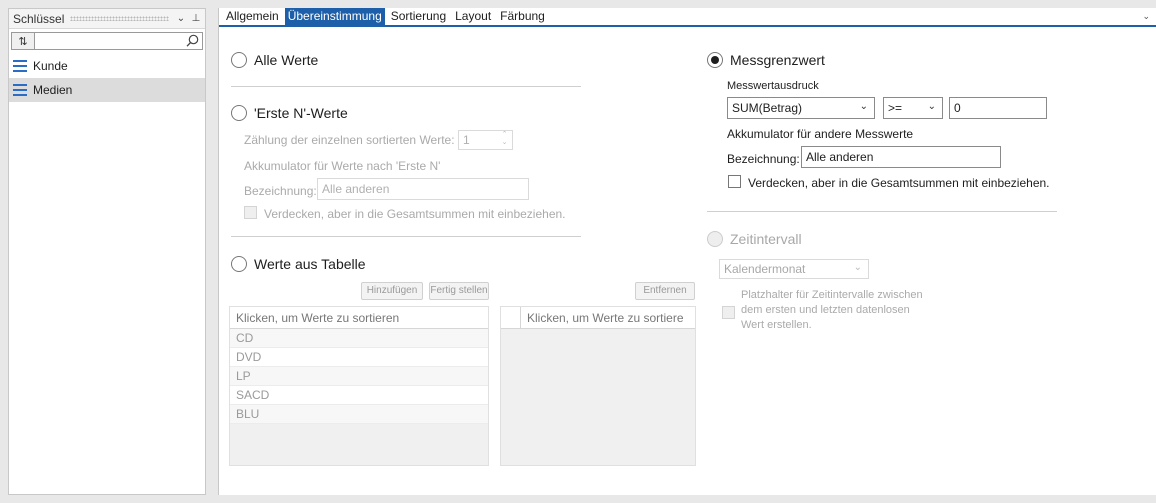 The image size is (1156, 503). I want to click on sort-icon: ⇅, so click(23, 41).